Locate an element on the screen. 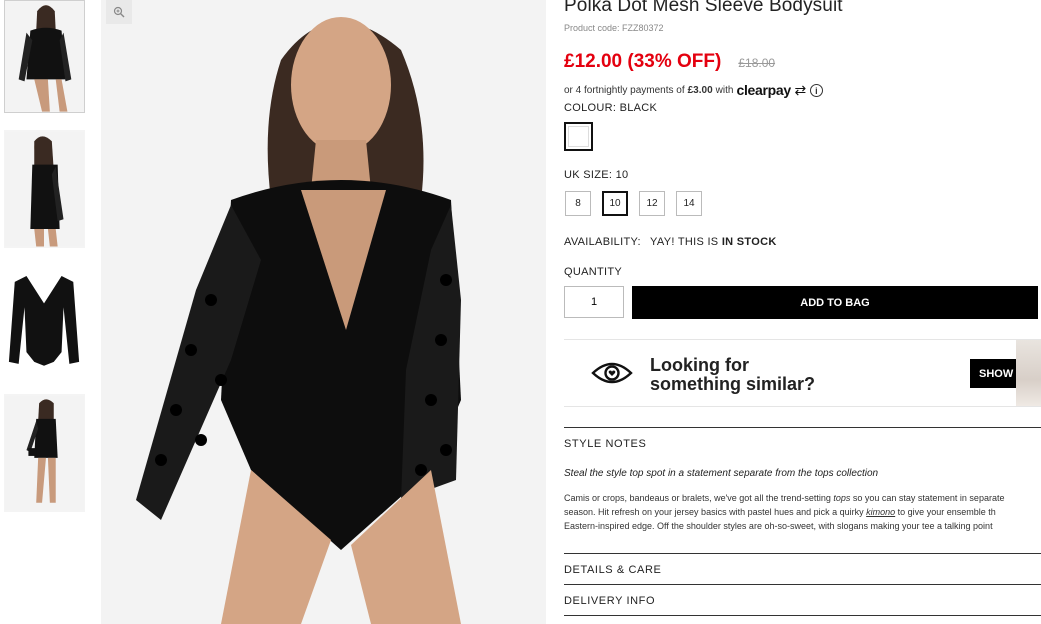  quantity-label: QUANTITY is located at coordinates (593, 272).